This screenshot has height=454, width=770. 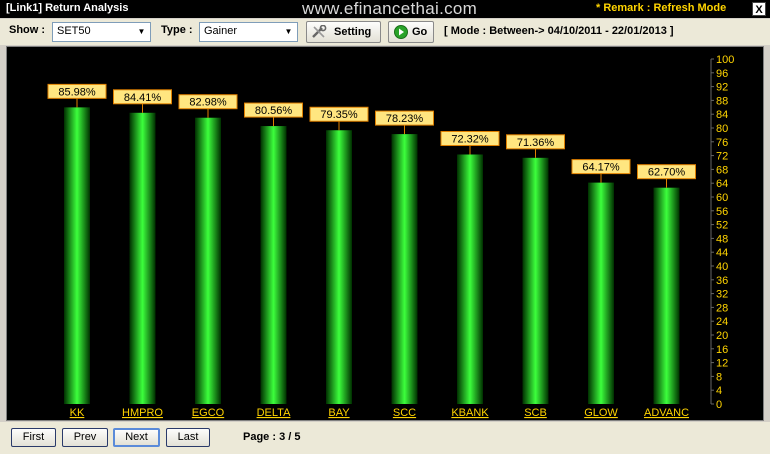 I want to click on type-select-value: Gainer, so click(x=221, y=31).